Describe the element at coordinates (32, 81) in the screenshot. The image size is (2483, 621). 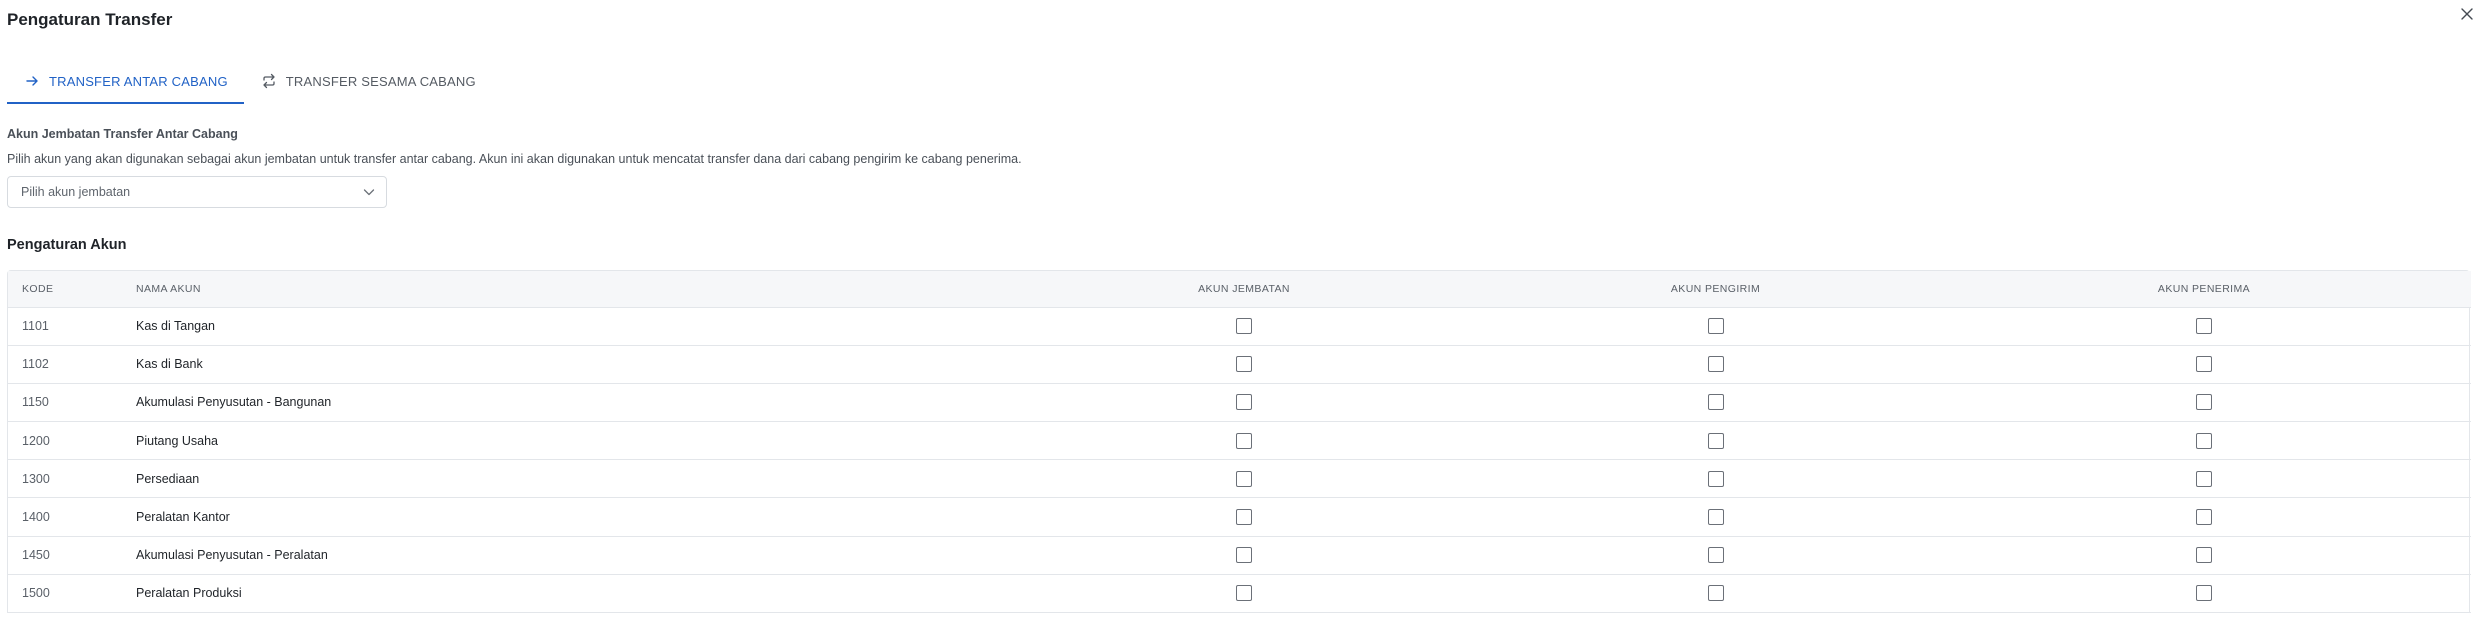
I see `arrow-right-icon` at that location.